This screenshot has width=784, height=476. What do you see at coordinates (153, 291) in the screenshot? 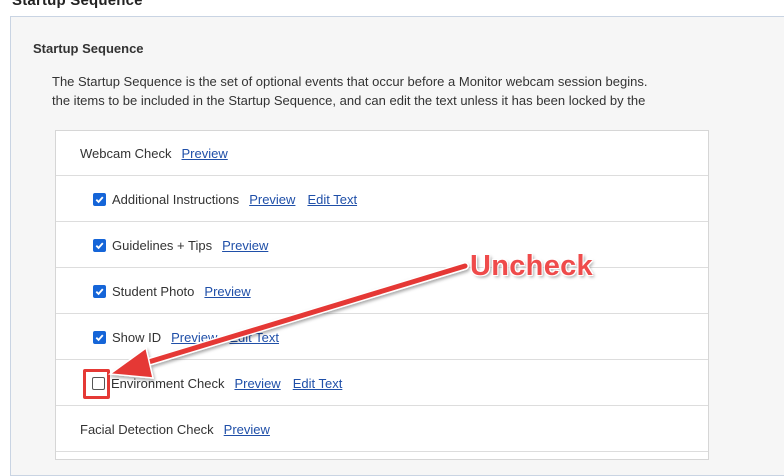
I see `row-label: Student Photo` at bounding box center [153, 291].